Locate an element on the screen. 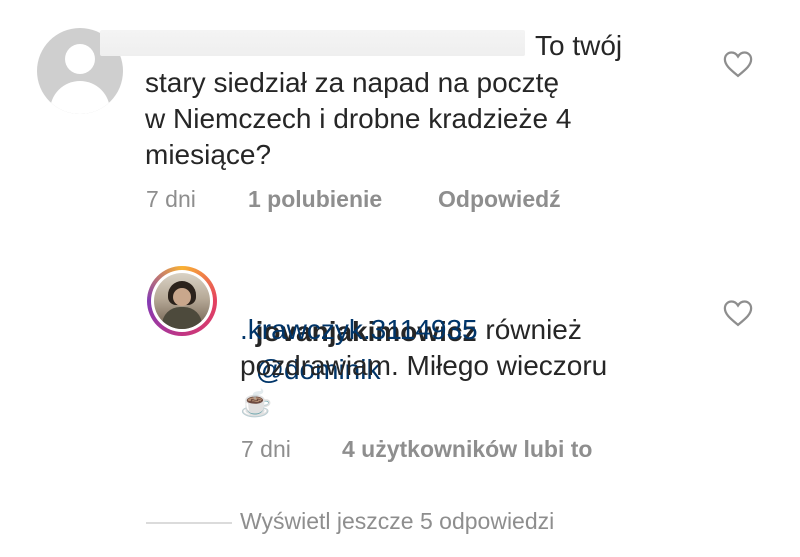 This screenshot has height=557, width=800. view-more-replies-button: Wyświetl jeszcze 5 odpowiedzi is located at coordinates (397, 521).